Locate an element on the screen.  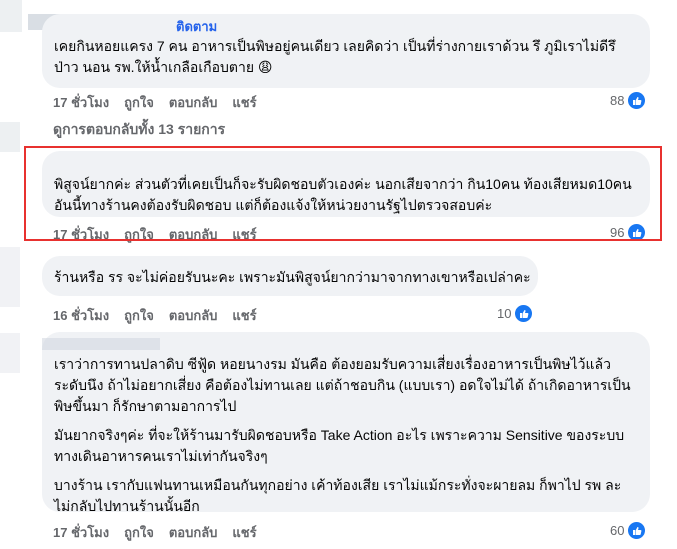
reaction-count: 10 is located at coordinates (516, 313).